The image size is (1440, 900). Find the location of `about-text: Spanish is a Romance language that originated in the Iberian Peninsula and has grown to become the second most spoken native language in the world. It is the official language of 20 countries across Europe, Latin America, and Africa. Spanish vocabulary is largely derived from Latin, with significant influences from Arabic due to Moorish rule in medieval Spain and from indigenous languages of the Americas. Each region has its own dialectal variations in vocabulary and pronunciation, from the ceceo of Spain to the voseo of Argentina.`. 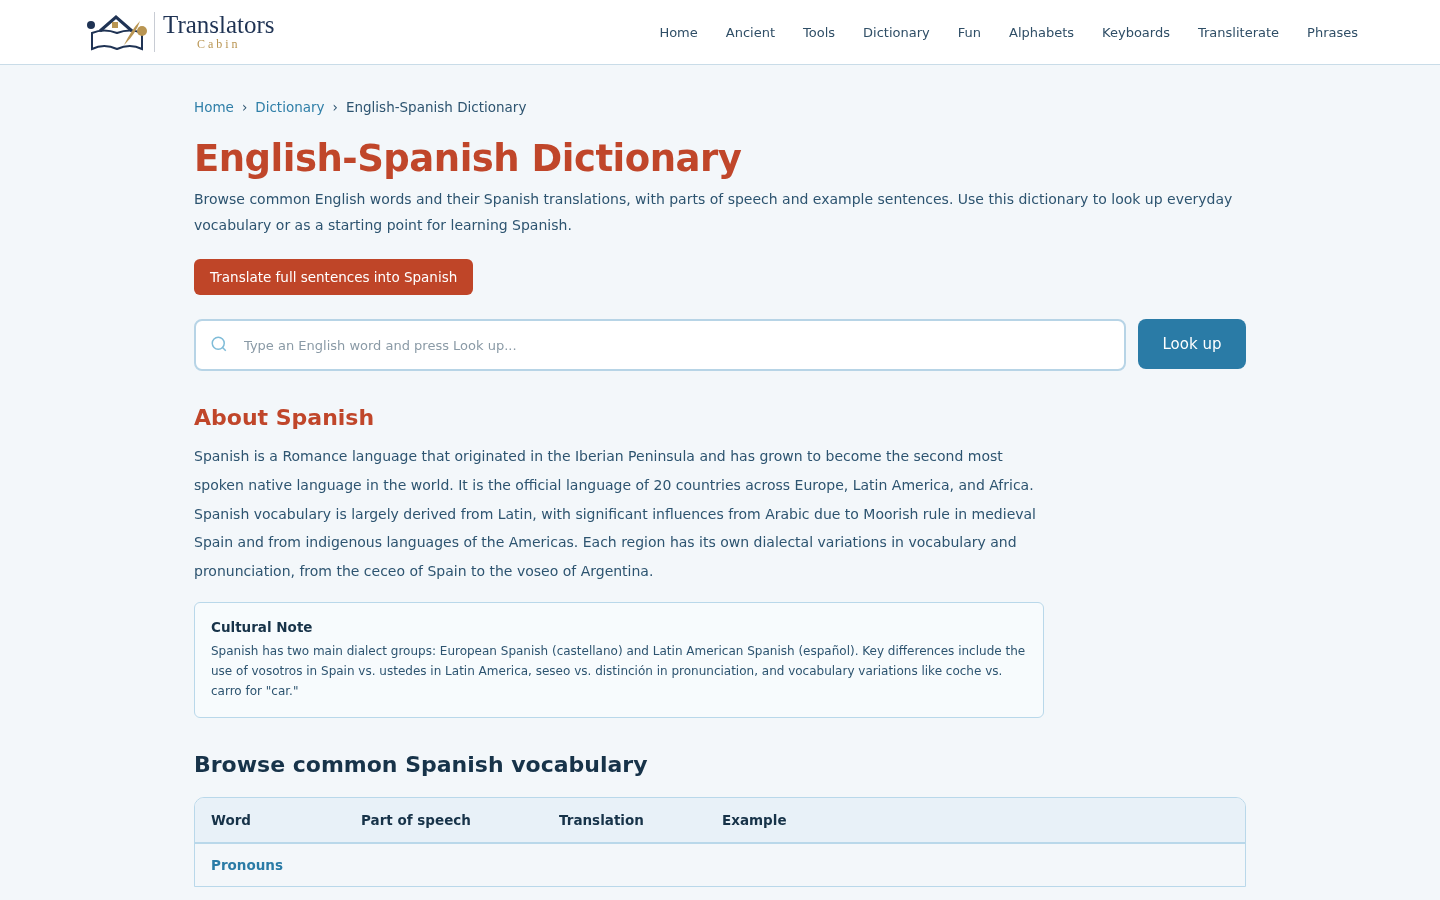

about-text: Spanish is a Romance language that originated in the Iberian Peninsula and has grown to become the second most spoken native language in the world. It is the official language of 20 countries across Europe, Latin America, and Africa. Spanish vocabulary is largely derived from Latin, with significant influences from Arabic due to Moorish rule in medieval Spain and from indigenous languages of the Americas. Each region has its own dialectal variations in vocabulary and pronunciation, from the ceceo of Spain to the voseo of Argentina. is located at coordinates (615, 514).